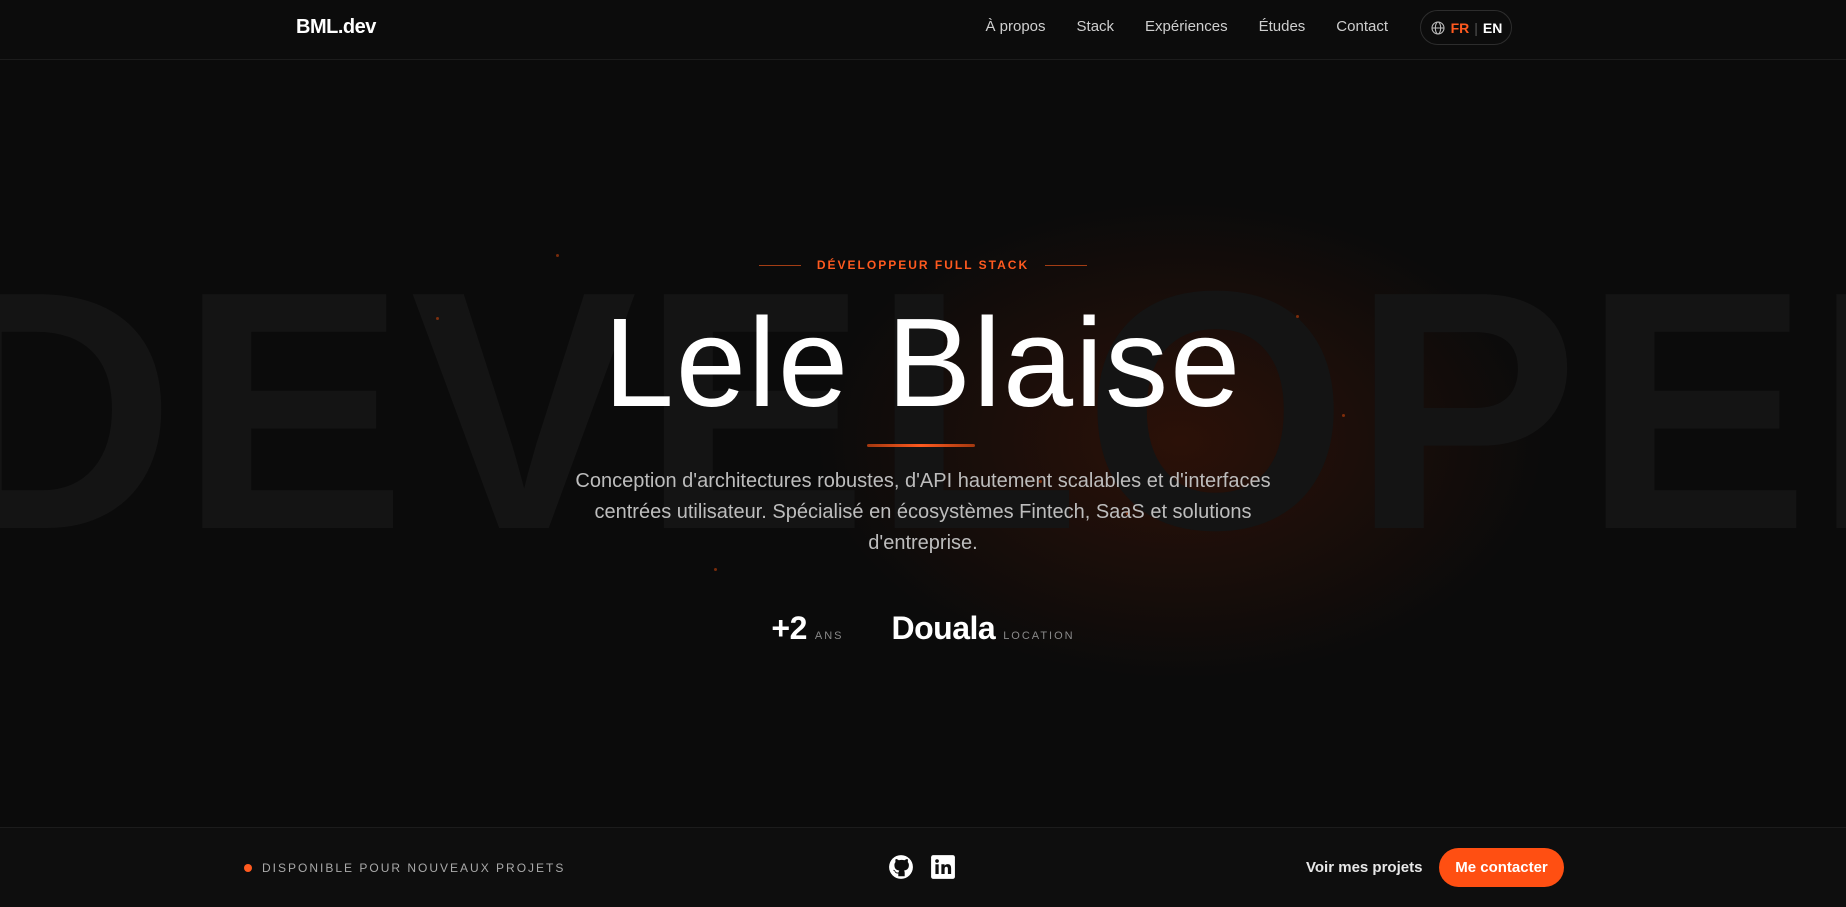  I want to click on nav-link-experiences: Expériences, so click(1186, 26).